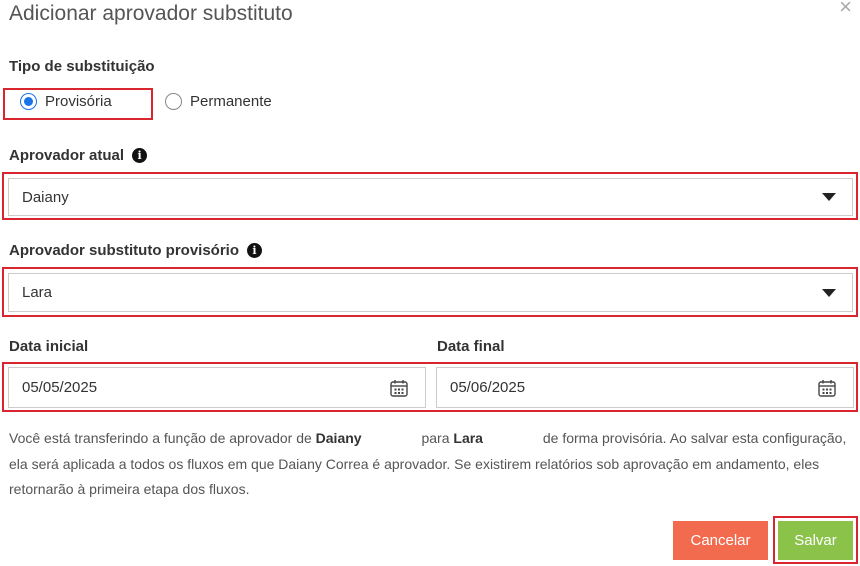  What do you see at coordinates (78, 101) in the screenshot?
I see `radio-provisoria-label: Provisória` at bounding box center [78, 101].